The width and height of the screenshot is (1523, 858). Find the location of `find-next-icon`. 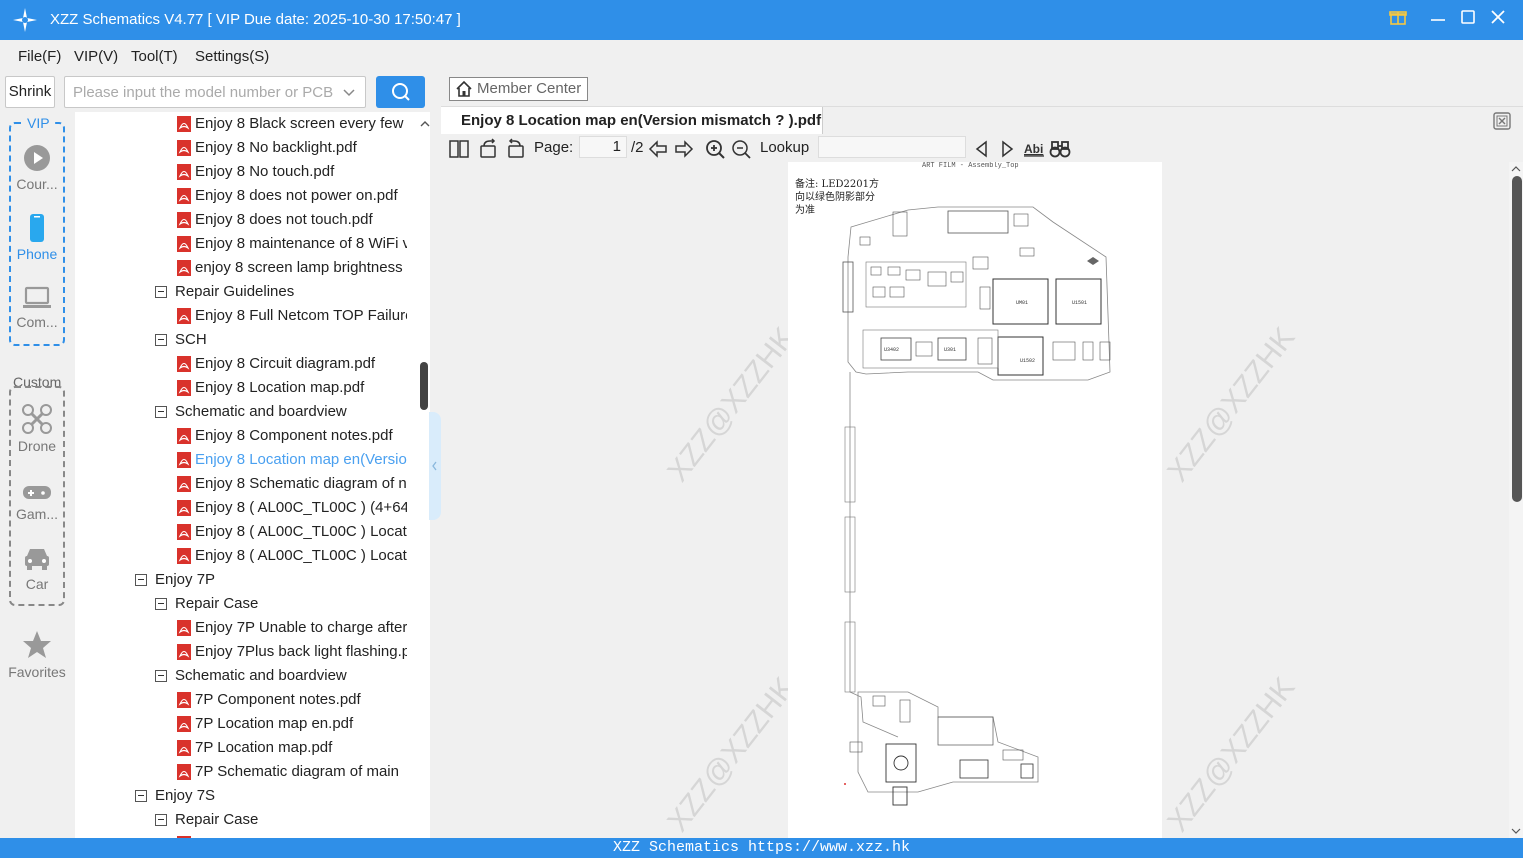

find-next-icon is located at coordinates (1007, 149).